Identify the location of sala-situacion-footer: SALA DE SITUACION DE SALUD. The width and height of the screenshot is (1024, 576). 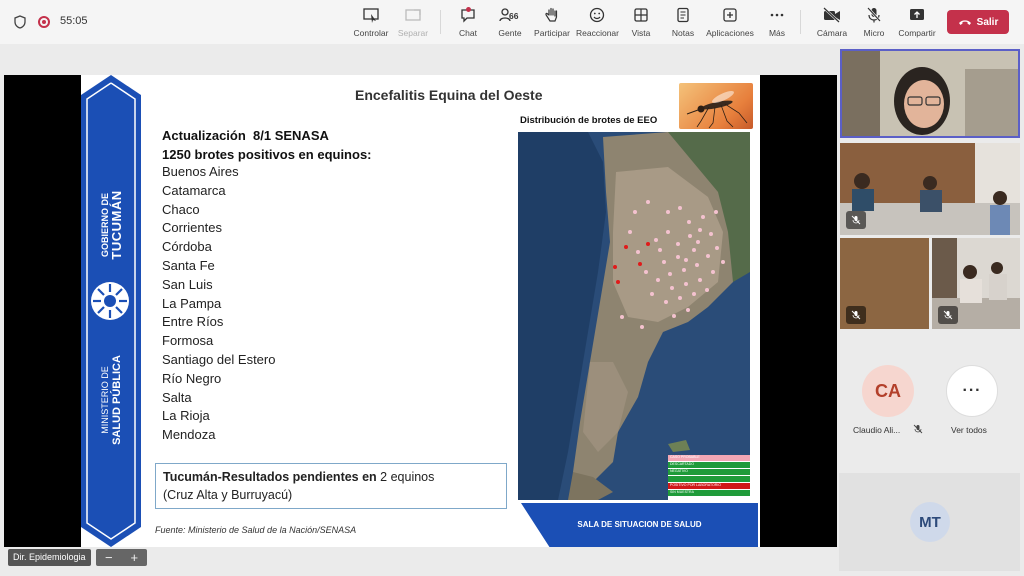
(639, 525).